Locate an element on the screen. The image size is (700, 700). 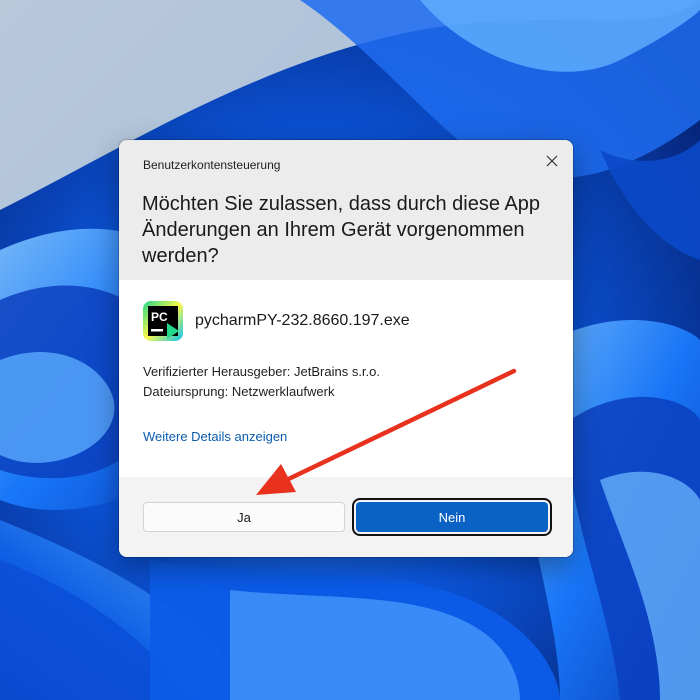
dialog-window-title: Benutzerkontensteuerung is located at coordinates (212, 165).